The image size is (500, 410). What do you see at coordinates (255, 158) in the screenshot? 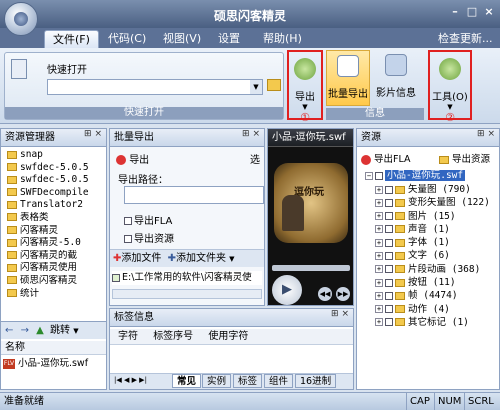
I see `options-button: 选` at bounding box center [255, 158].